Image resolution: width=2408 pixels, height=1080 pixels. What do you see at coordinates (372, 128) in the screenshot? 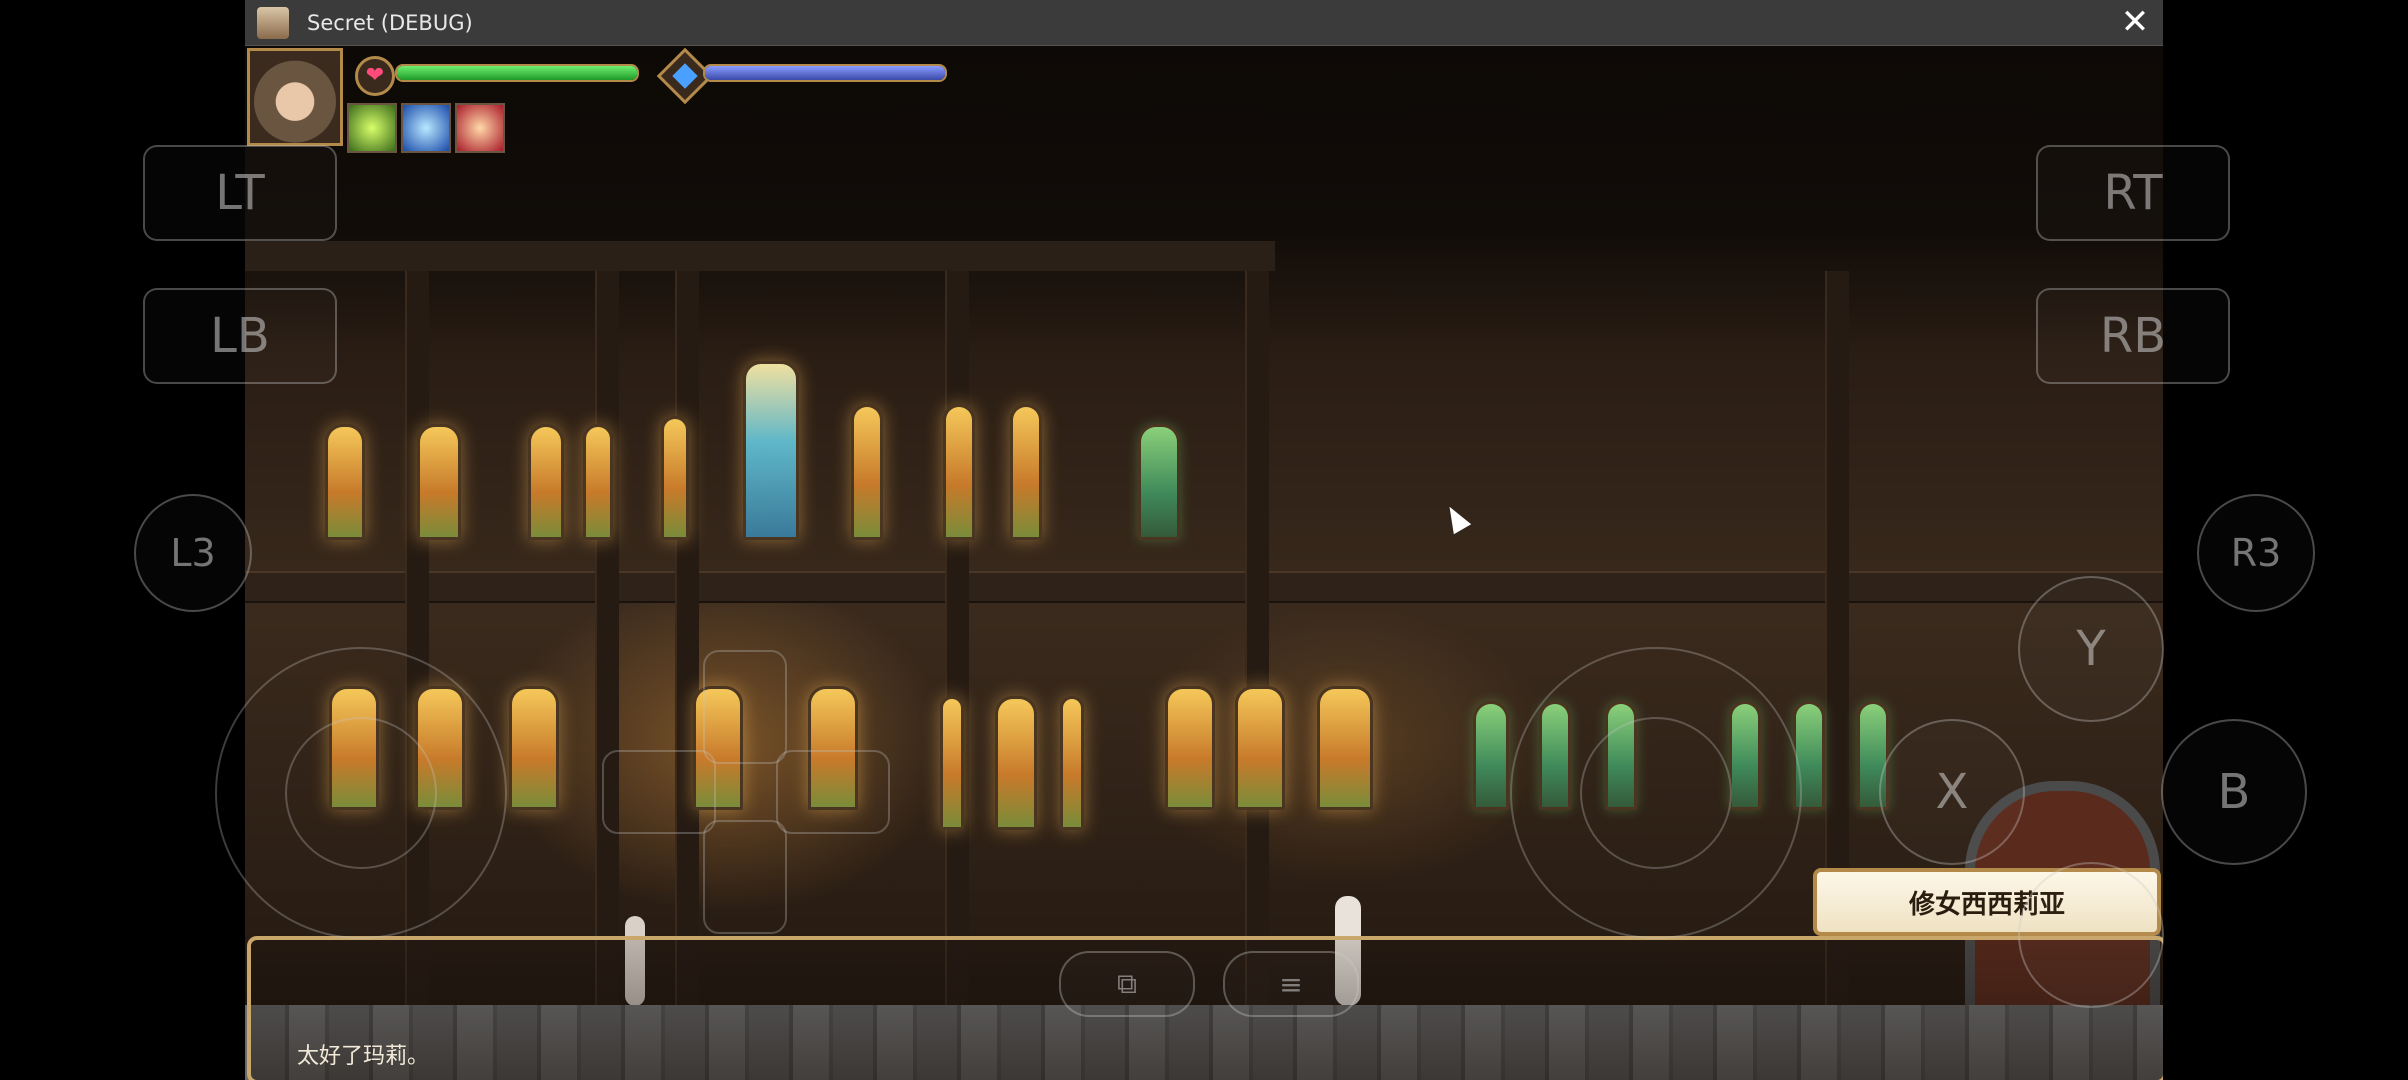
I see `skill-nature-icon` at bounding box center [372, 128].